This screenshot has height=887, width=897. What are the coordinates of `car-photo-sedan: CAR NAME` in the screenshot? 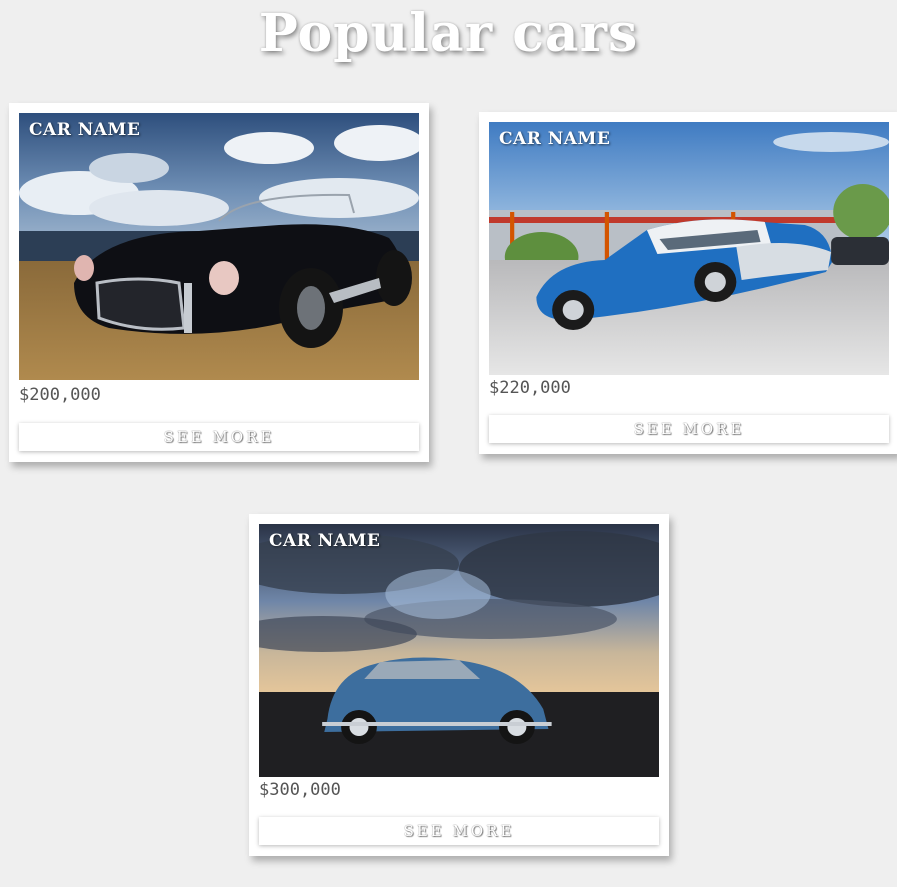 It's located at (689, 248).